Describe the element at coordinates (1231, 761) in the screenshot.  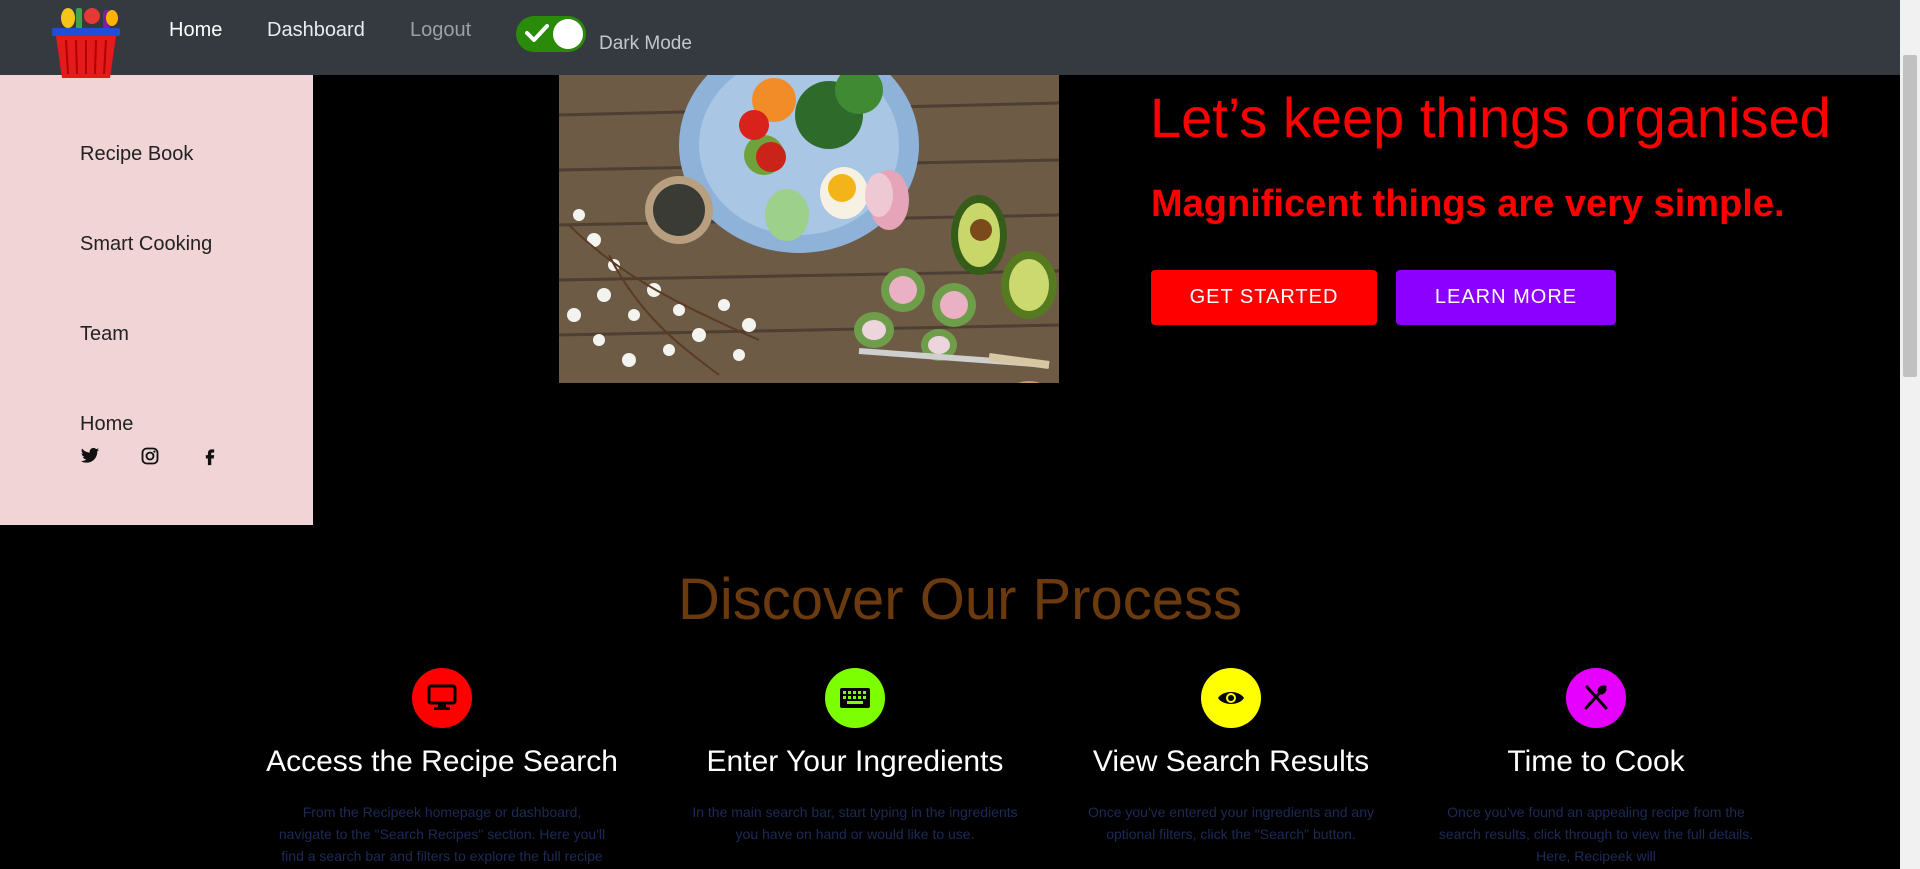
I see `step-title: View Search Results` at that location.